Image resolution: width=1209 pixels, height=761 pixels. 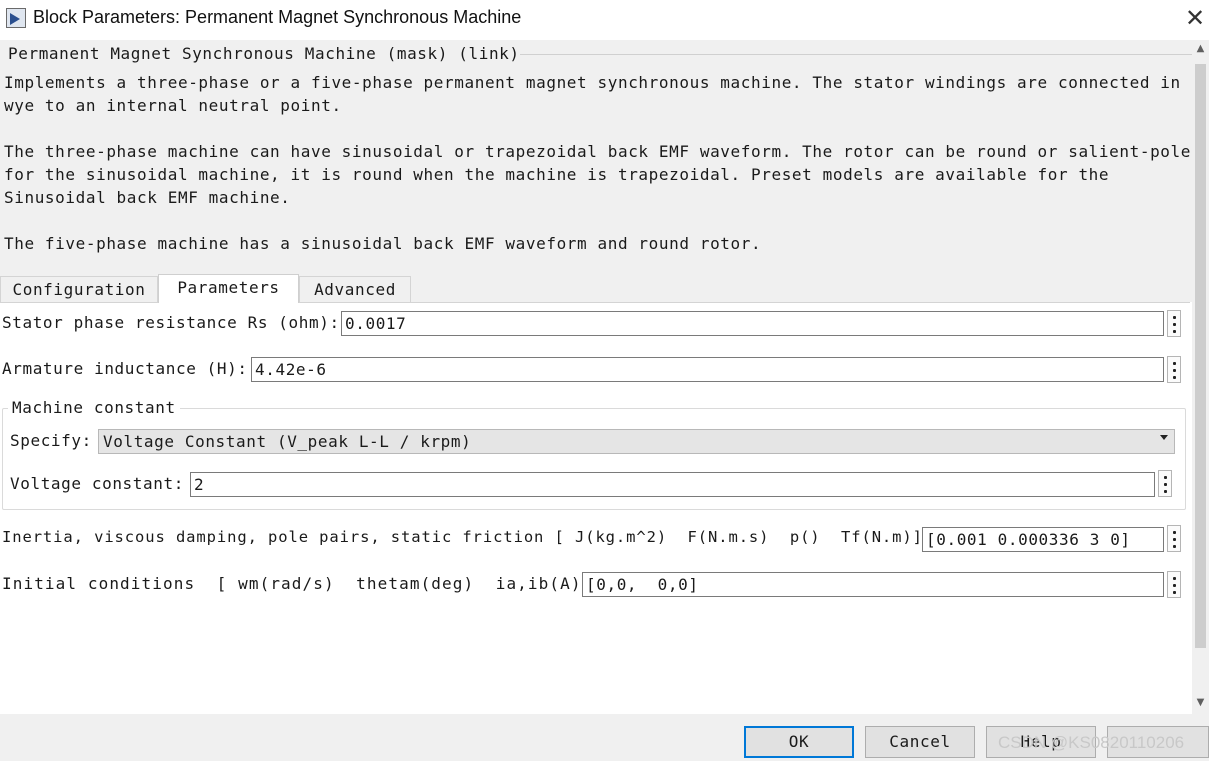 I want to click on scroll-down-icon: ▼, so click(x=1200, y=703).